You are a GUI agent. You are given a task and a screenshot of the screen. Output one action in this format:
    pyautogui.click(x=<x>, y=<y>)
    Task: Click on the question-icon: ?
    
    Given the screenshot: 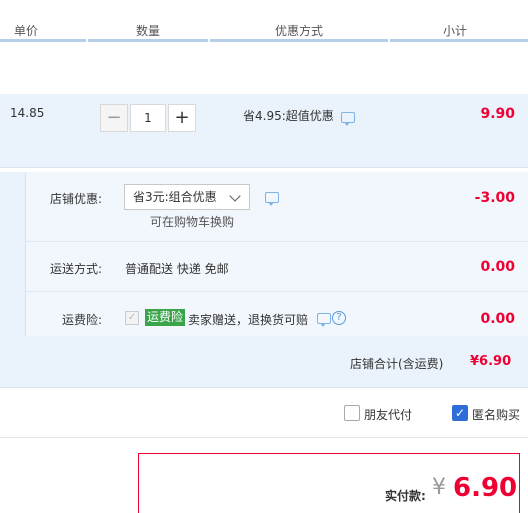 What is the action you would take?
    pyautogui.click(x=339, y=318)
    